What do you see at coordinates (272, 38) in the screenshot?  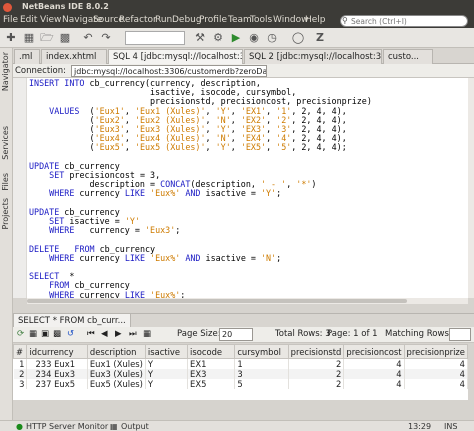 I see `profile-icon: ◷` at bounding box center [272, 38].